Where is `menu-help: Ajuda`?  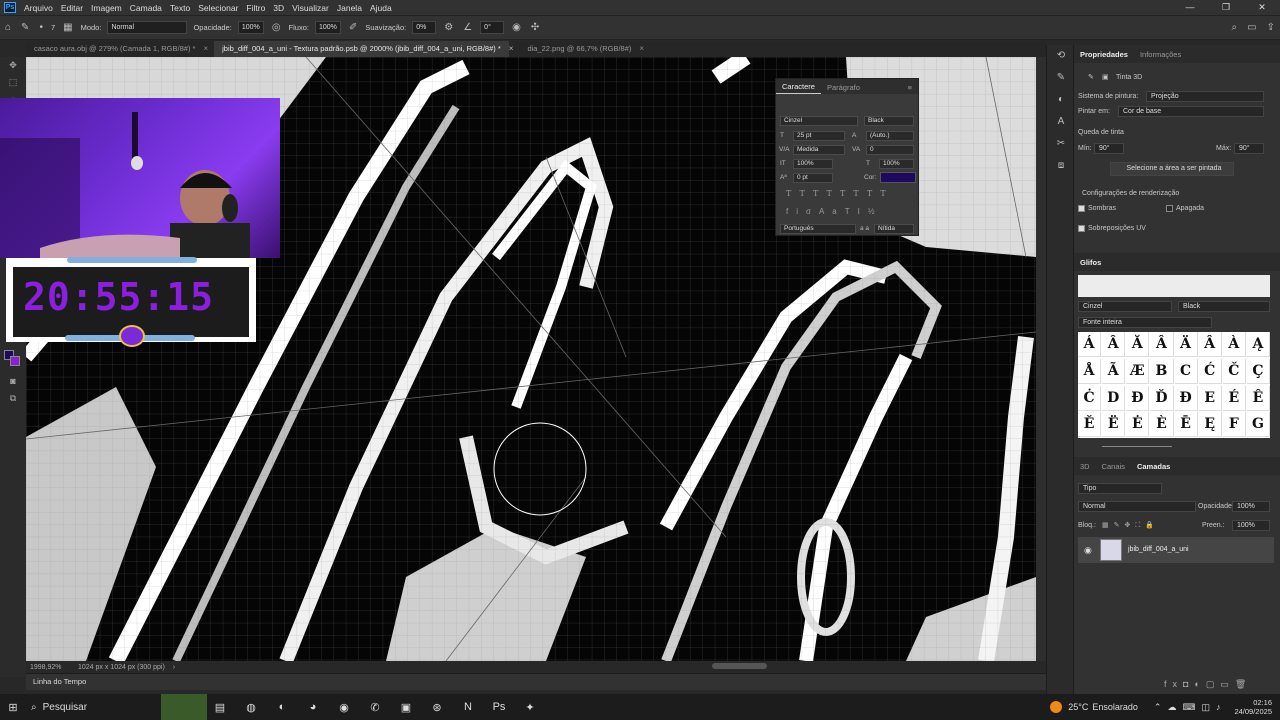
menu-help: Ajuda is located at coordinates (381, 8).